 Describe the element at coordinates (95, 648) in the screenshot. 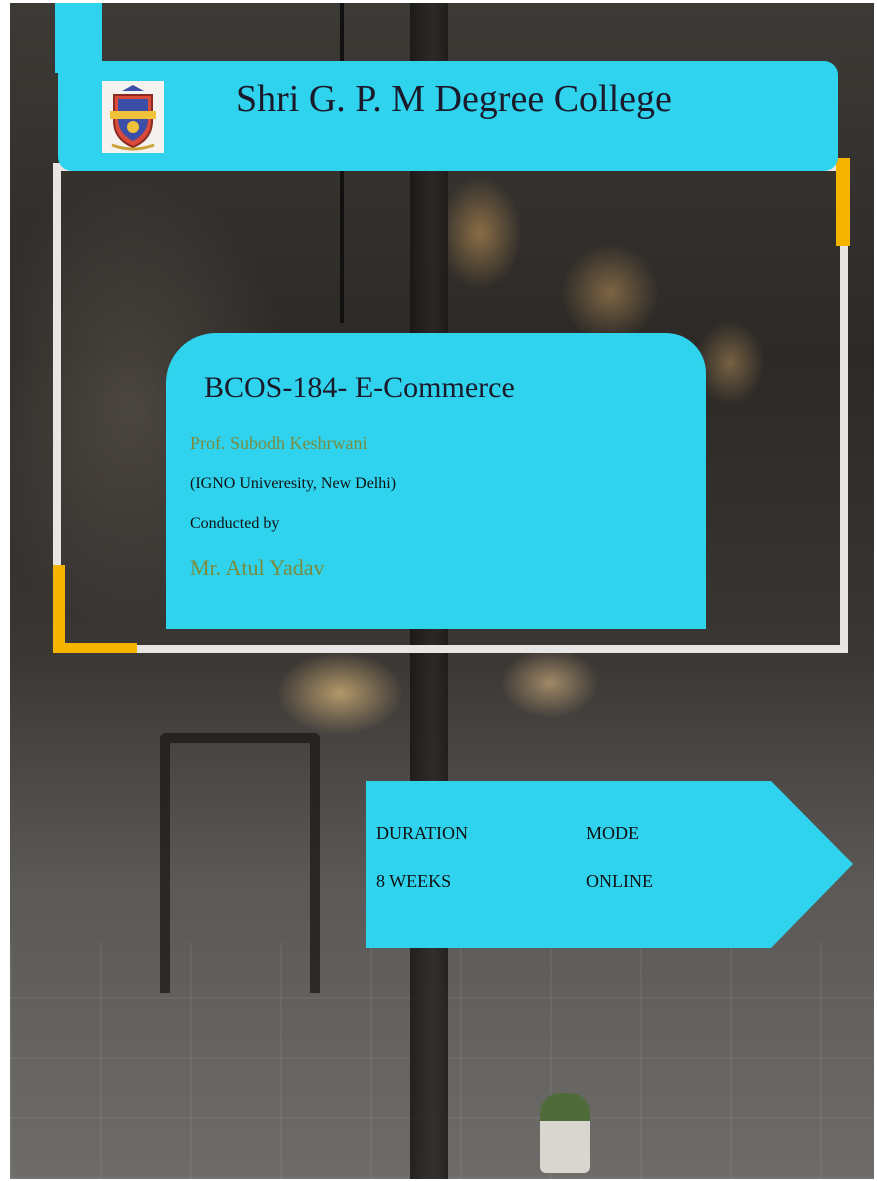

I see `yellow-accent-bottom` at that location.